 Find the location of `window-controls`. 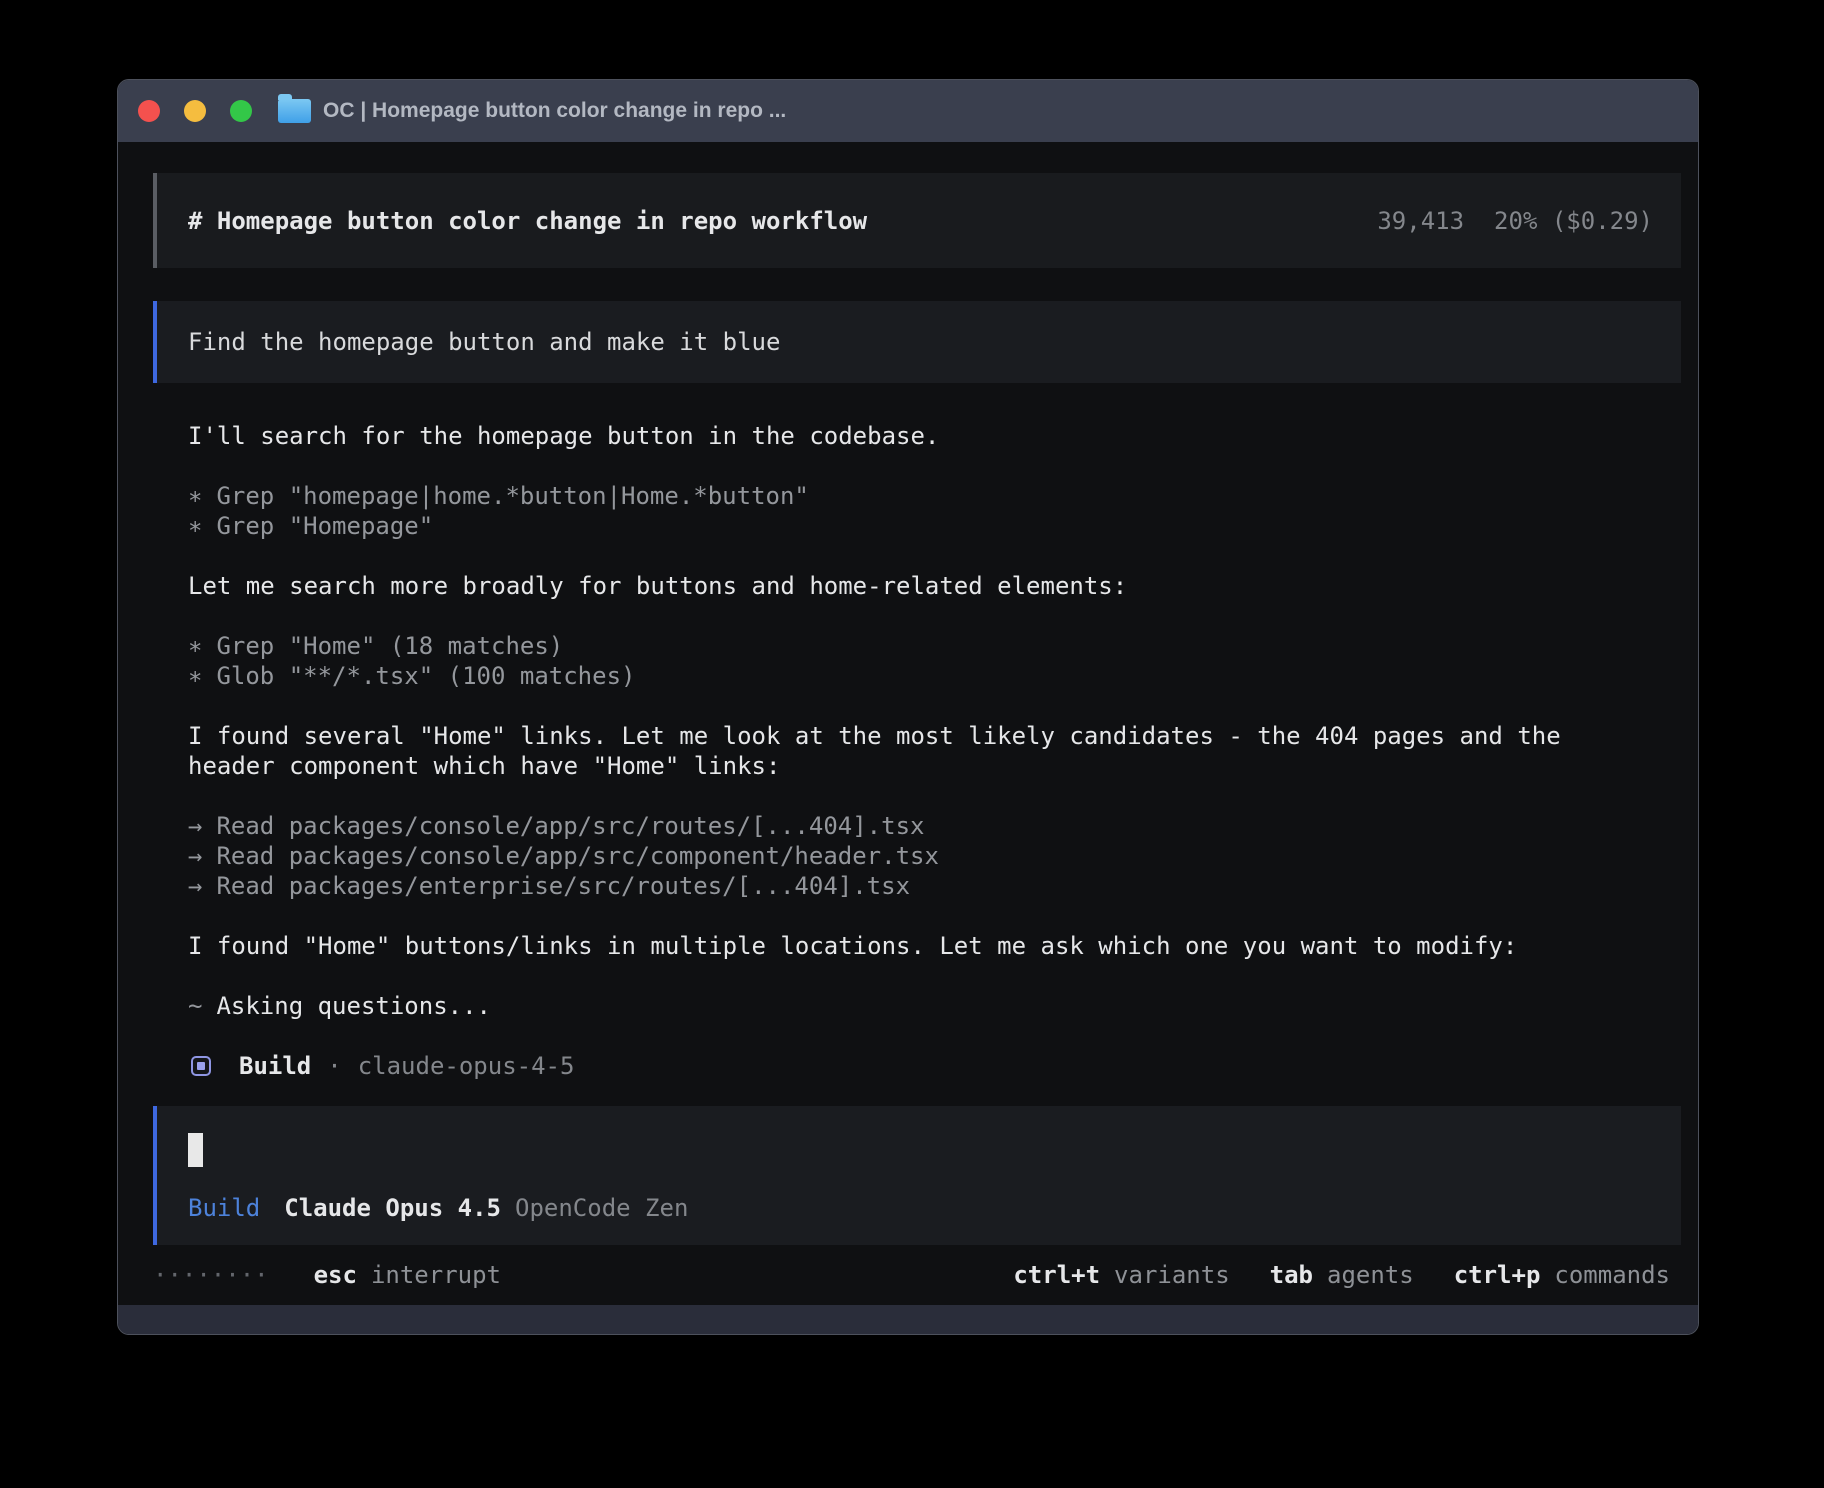

window-controls is located at coordinates (195, 111).